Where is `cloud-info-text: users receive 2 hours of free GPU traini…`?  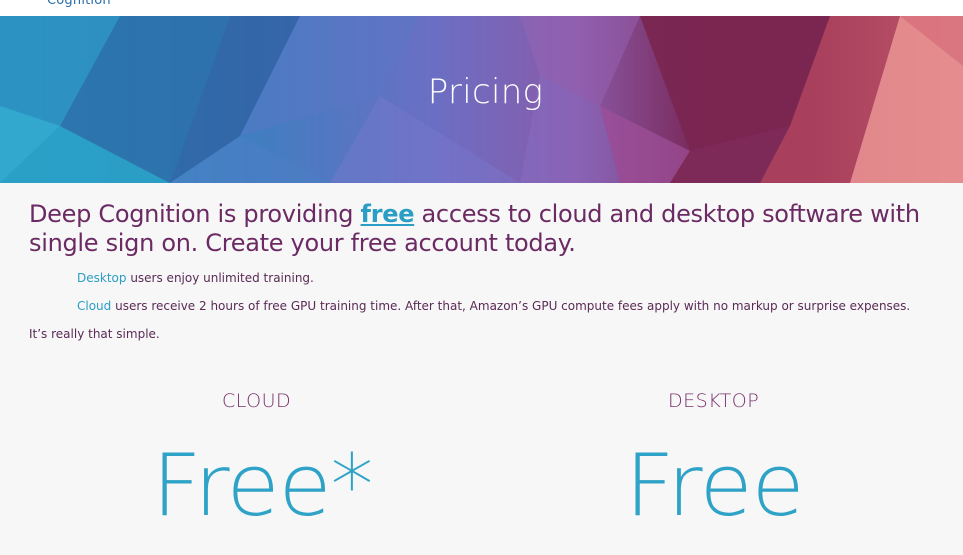
cloud-info-text: users receive 2 hours of free GPU traini… is located at coordinates (511, 306).